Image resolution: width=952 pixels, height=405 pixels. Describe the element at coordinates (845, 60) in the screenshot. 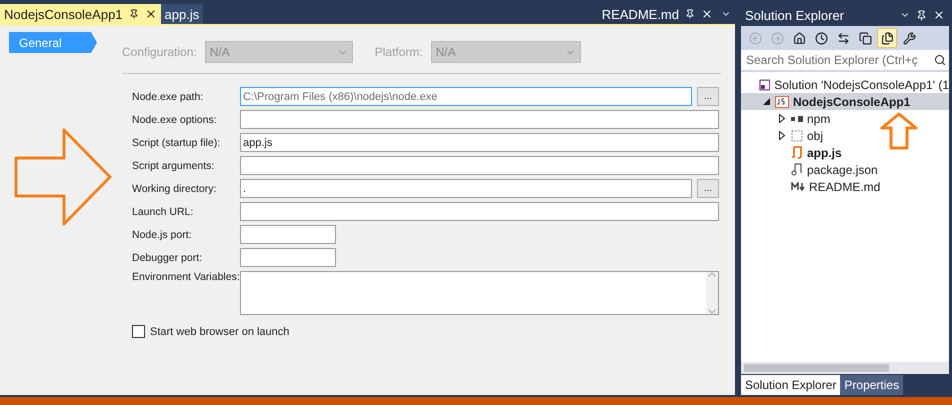

I see `search-field: Search Solution Explorer (Ctrl+ç` at that location.